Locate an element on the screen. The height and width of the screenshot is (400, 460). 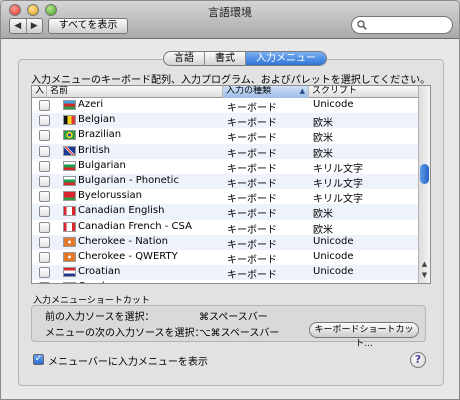
show-in-menubar-label: メニューバーに入力メニューを表示 is located at coordinates (128, 362).